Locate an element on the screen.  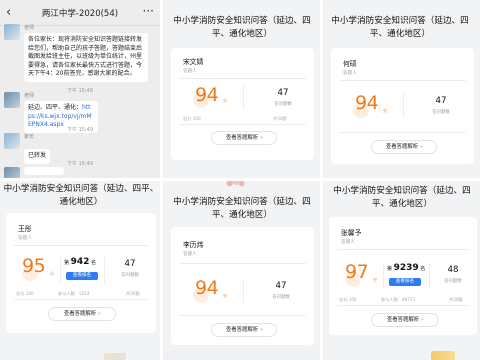
participant-name: 宋文婧 is located at coordinates (193, 62).